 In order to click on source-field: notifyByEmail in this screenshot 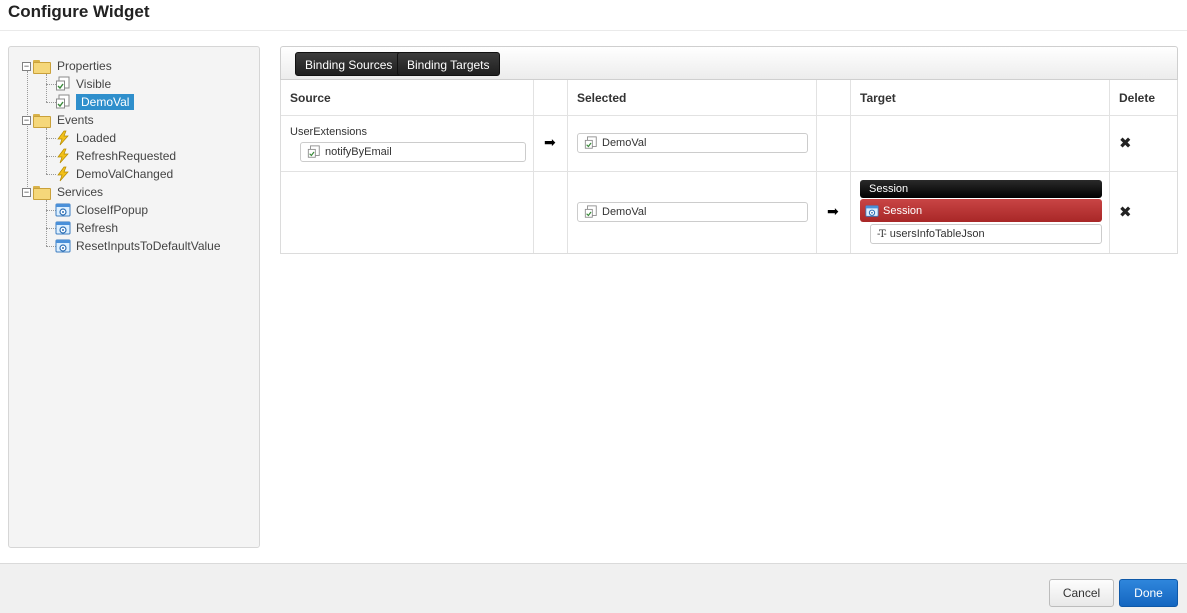, I will do `click(413, 152)`.